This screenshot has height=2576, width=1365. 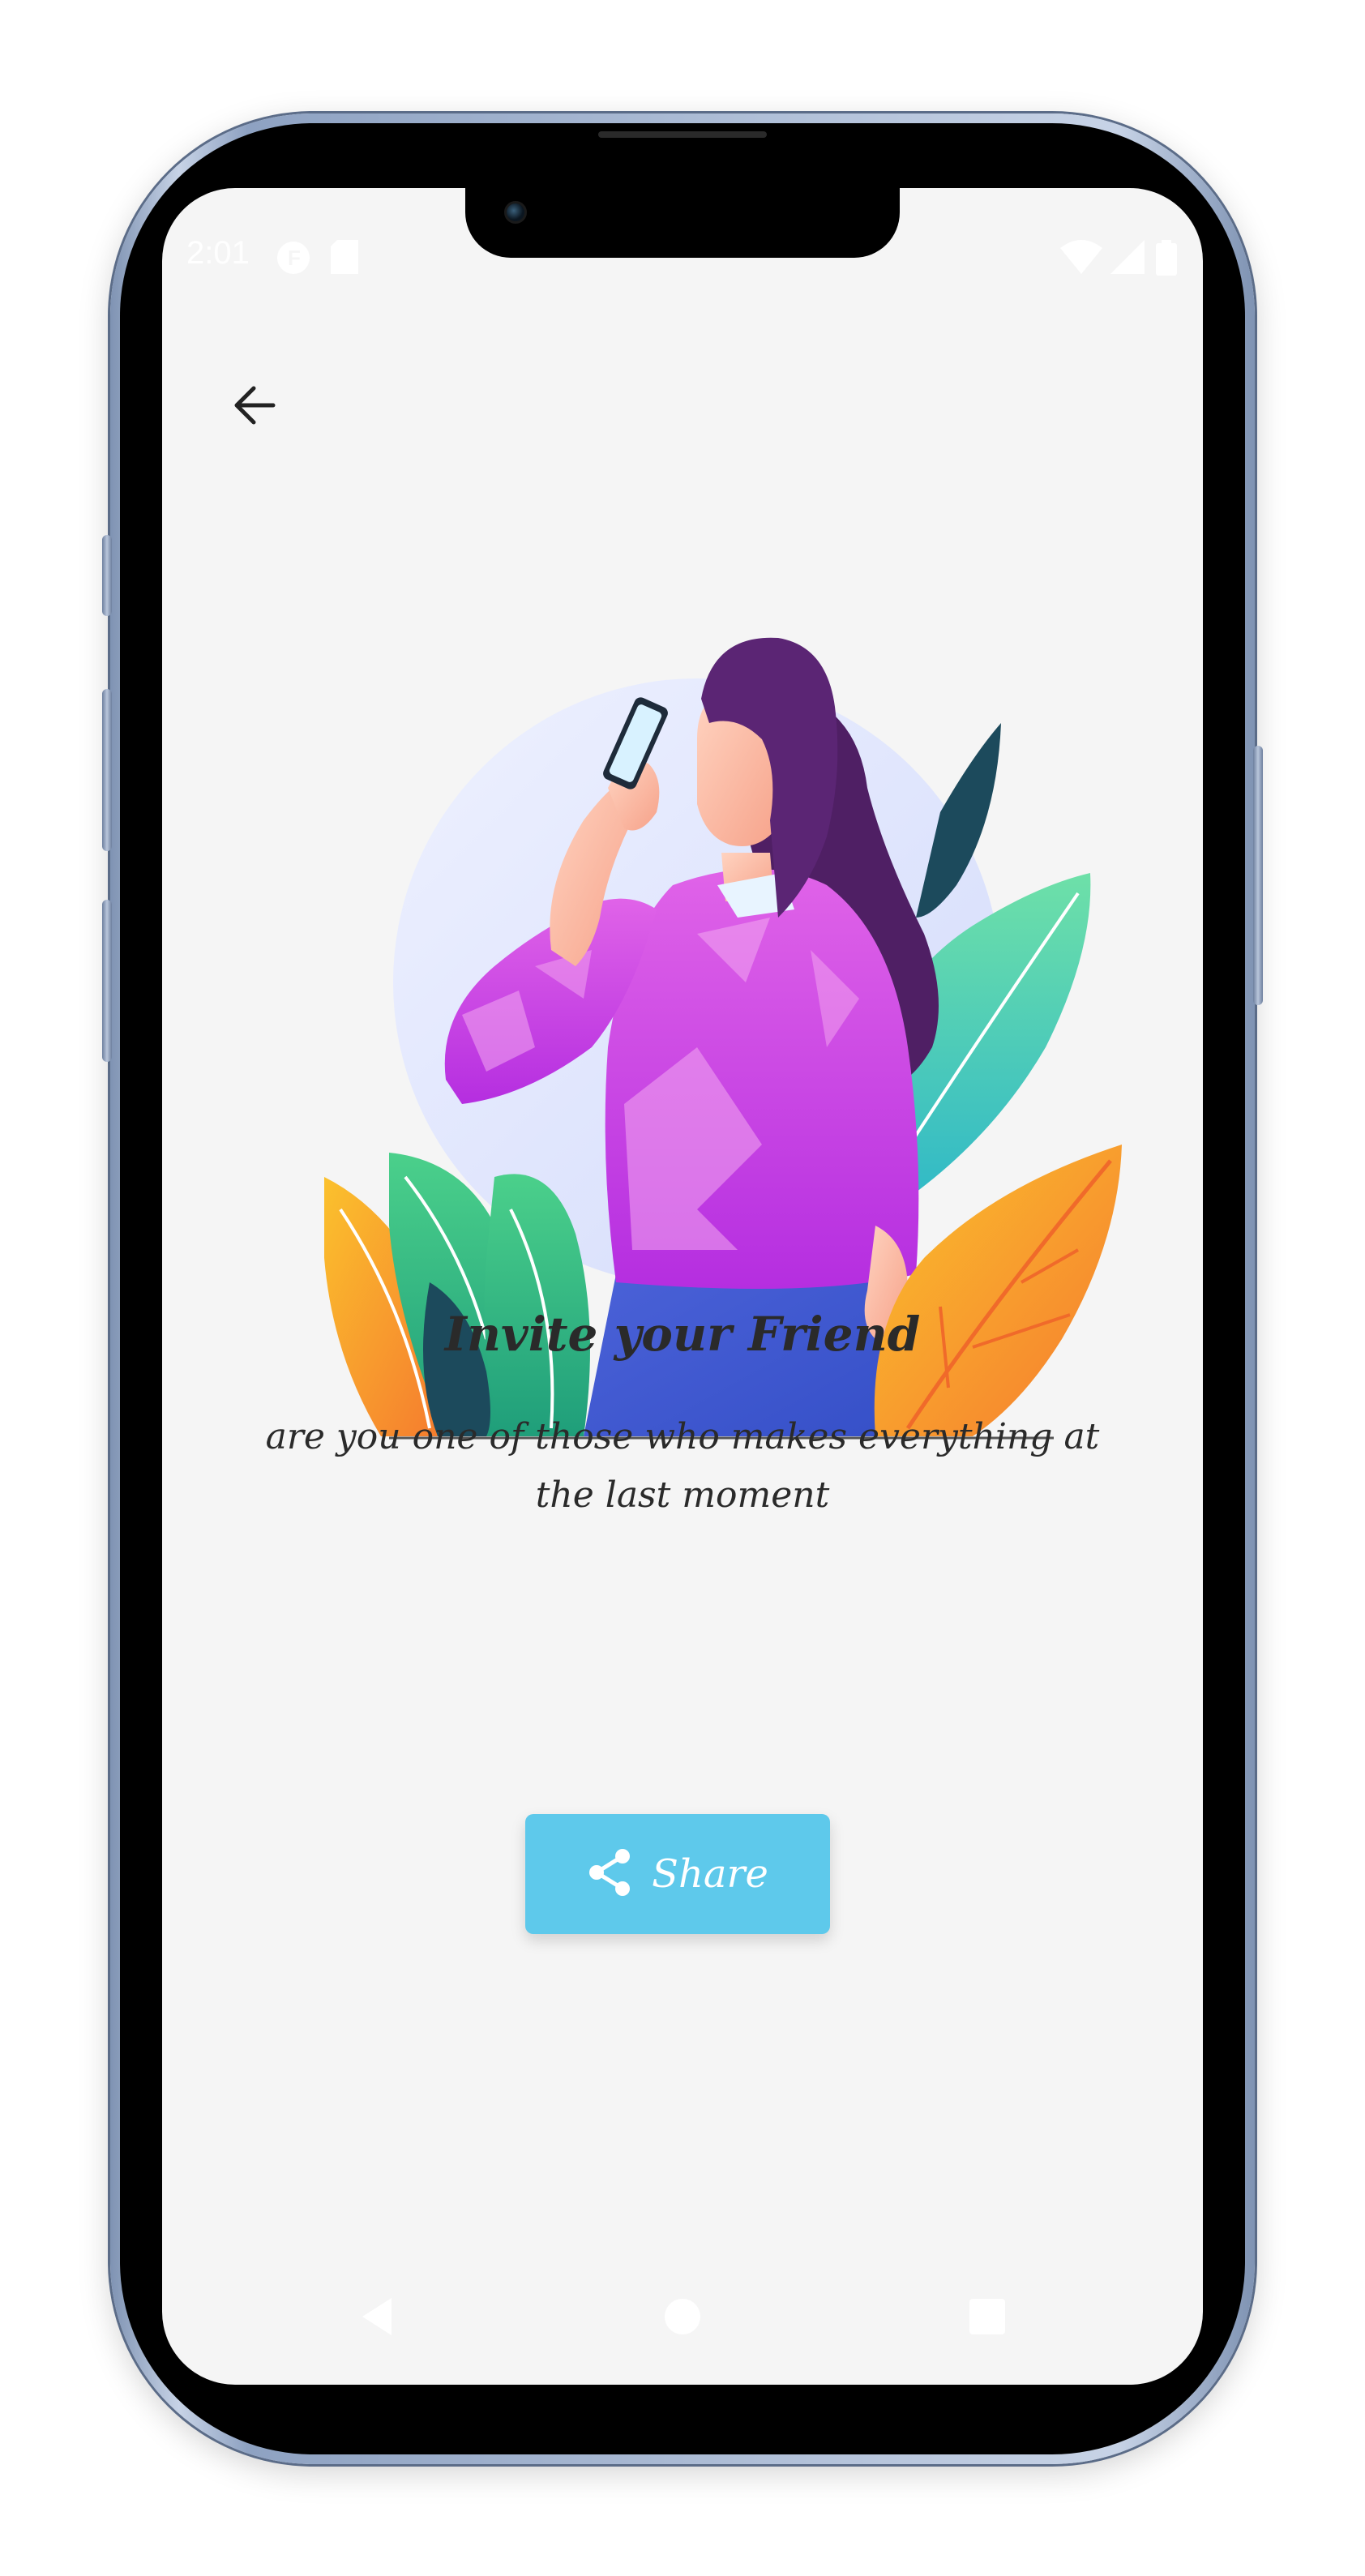 I want to click on android-navigation-bar, so click(x=682, y=2316).